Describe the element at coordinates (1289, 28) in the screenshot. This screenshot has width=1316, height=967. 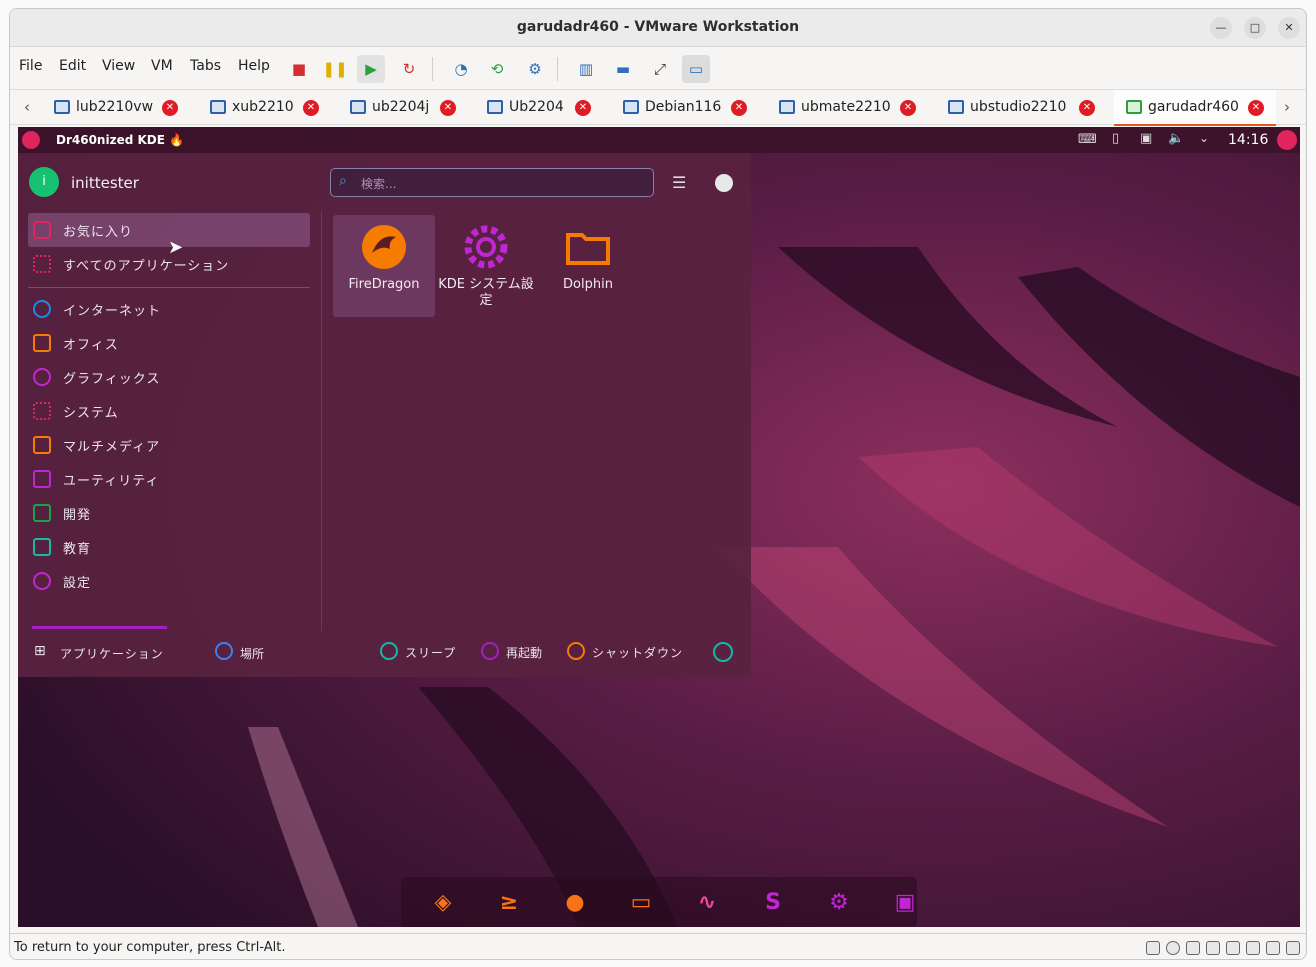
I see `close-button: ✕` at that location.